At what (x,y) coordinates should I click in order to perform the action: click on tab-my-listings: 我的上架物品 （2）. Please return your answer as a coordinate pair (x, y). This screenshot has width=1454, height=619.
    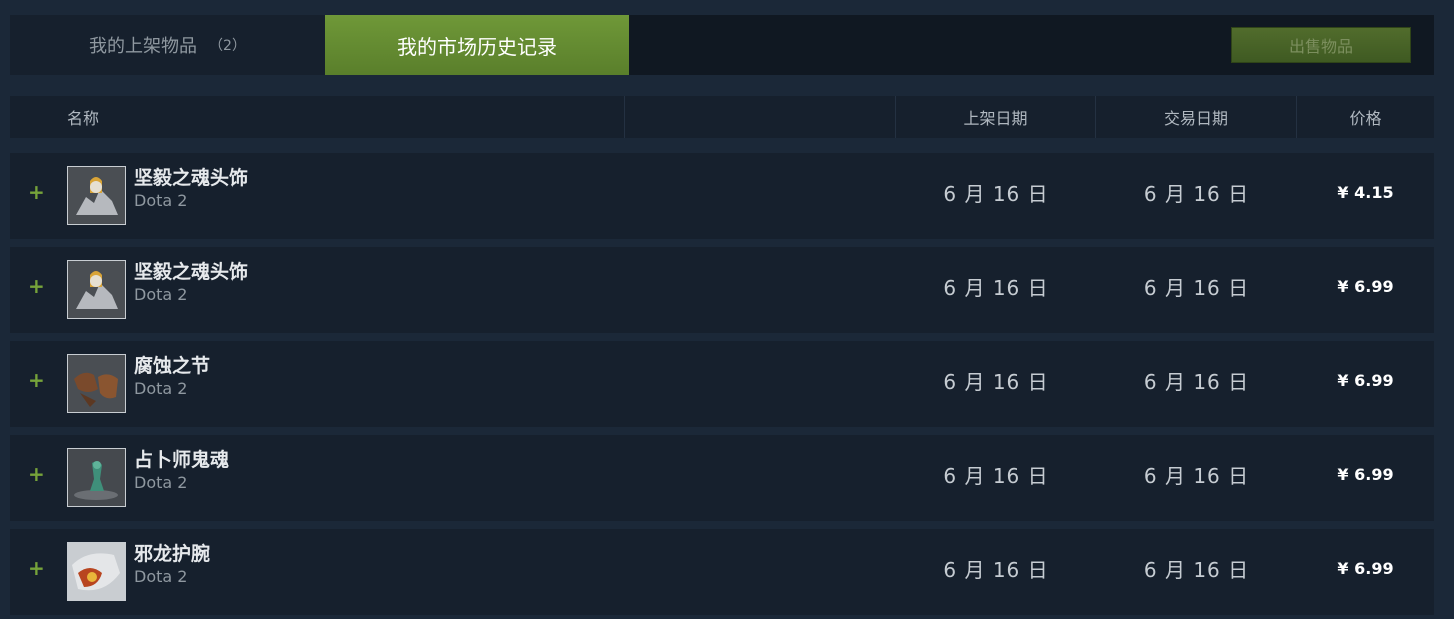
    Looking at the image, I should click on (167, 45).